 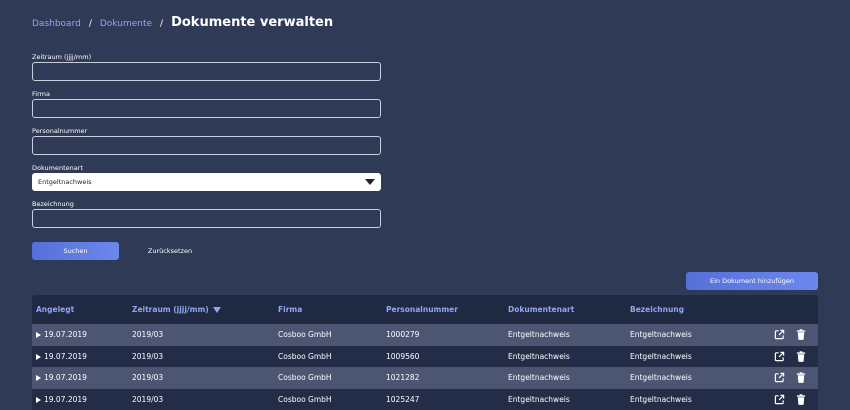 I want to click on designation-input, so click(x=206, y=218).